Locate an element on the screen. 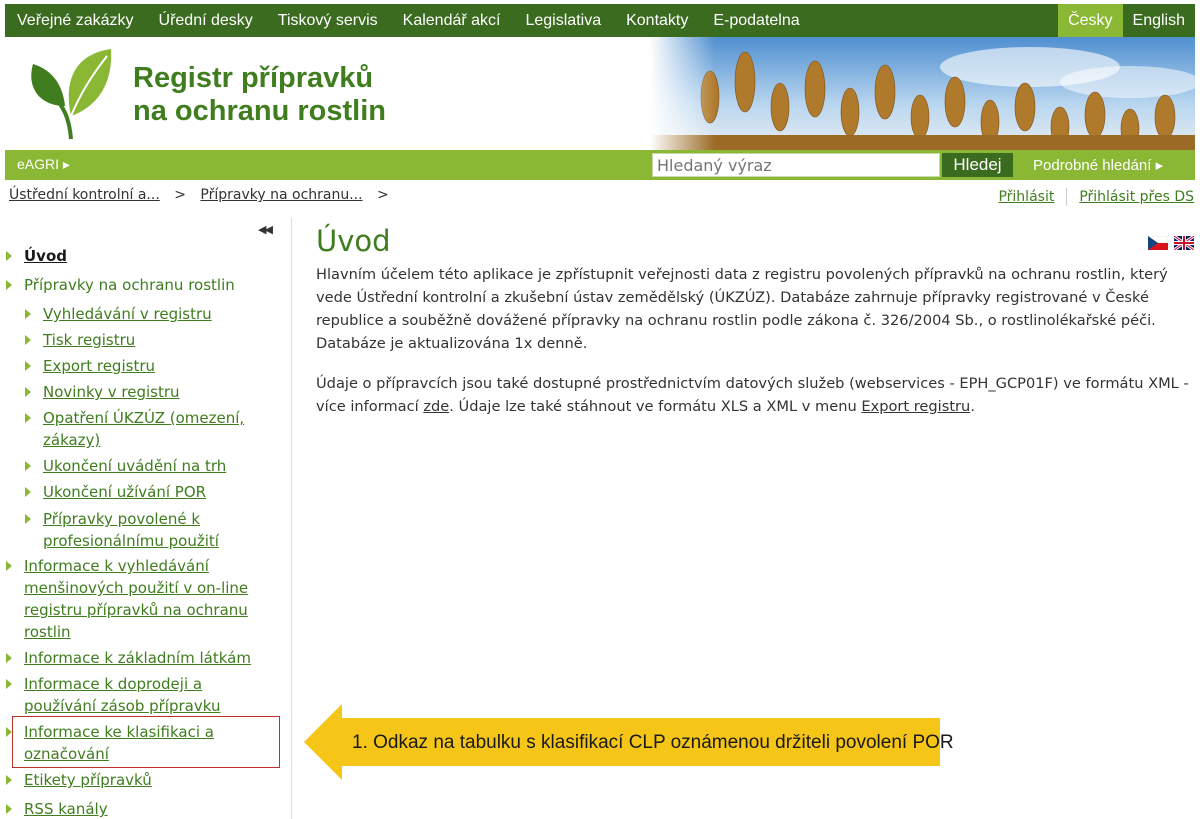  sidebar-item-ukonceni-uvadeni: Ukončení uvádění na trh is located at coordinates (145, 466).